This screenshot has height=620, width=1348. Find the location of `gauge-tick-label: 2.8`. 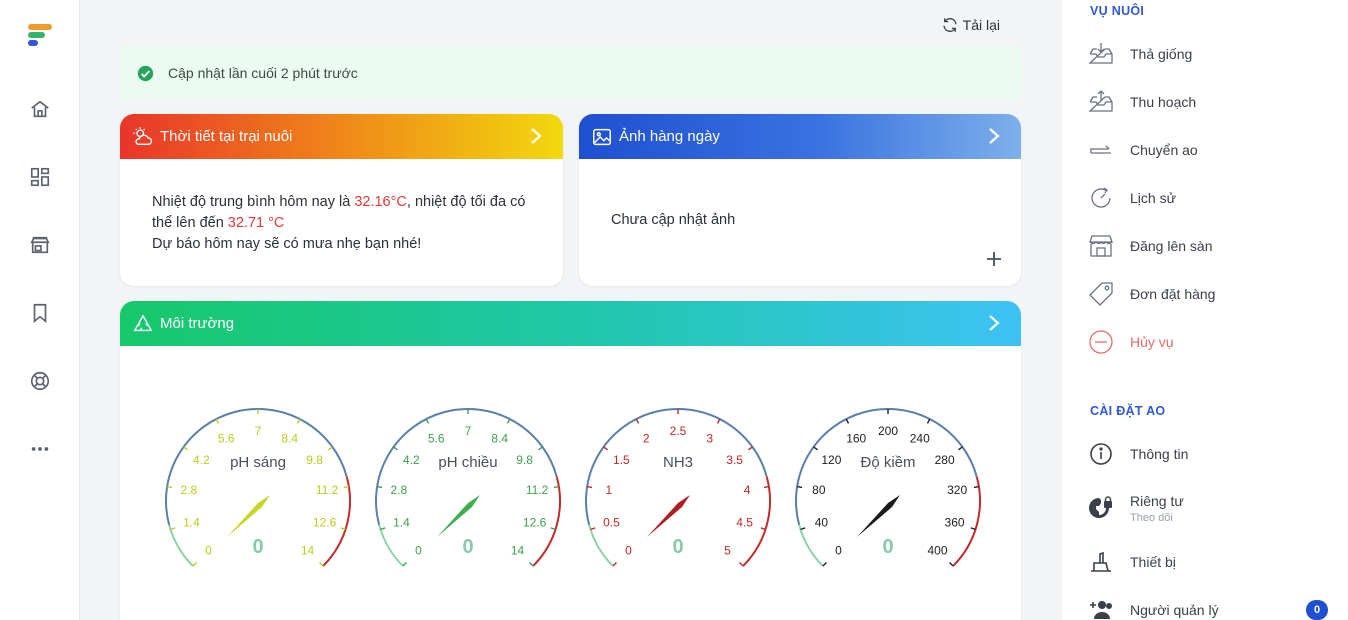

gauge-tick-label: 2.8 is located at coordinates (189, 490).